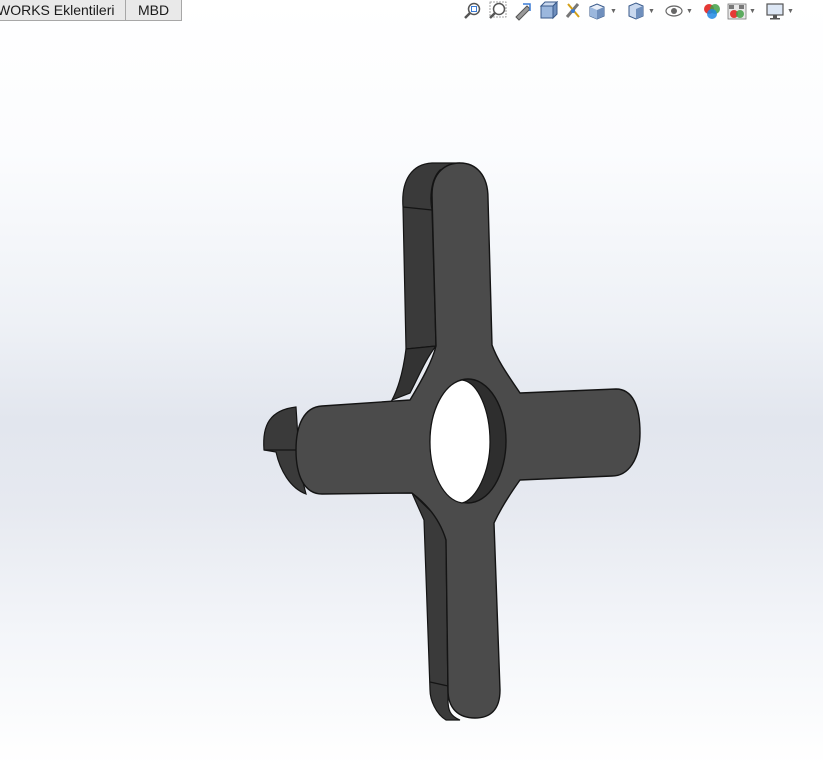 This screenshot has width=823, height=765. What do you see at coordinates (790, 11) in the screenshot?
I see `view-settings-dropdown: ▼` at bounding box center [790, 11].